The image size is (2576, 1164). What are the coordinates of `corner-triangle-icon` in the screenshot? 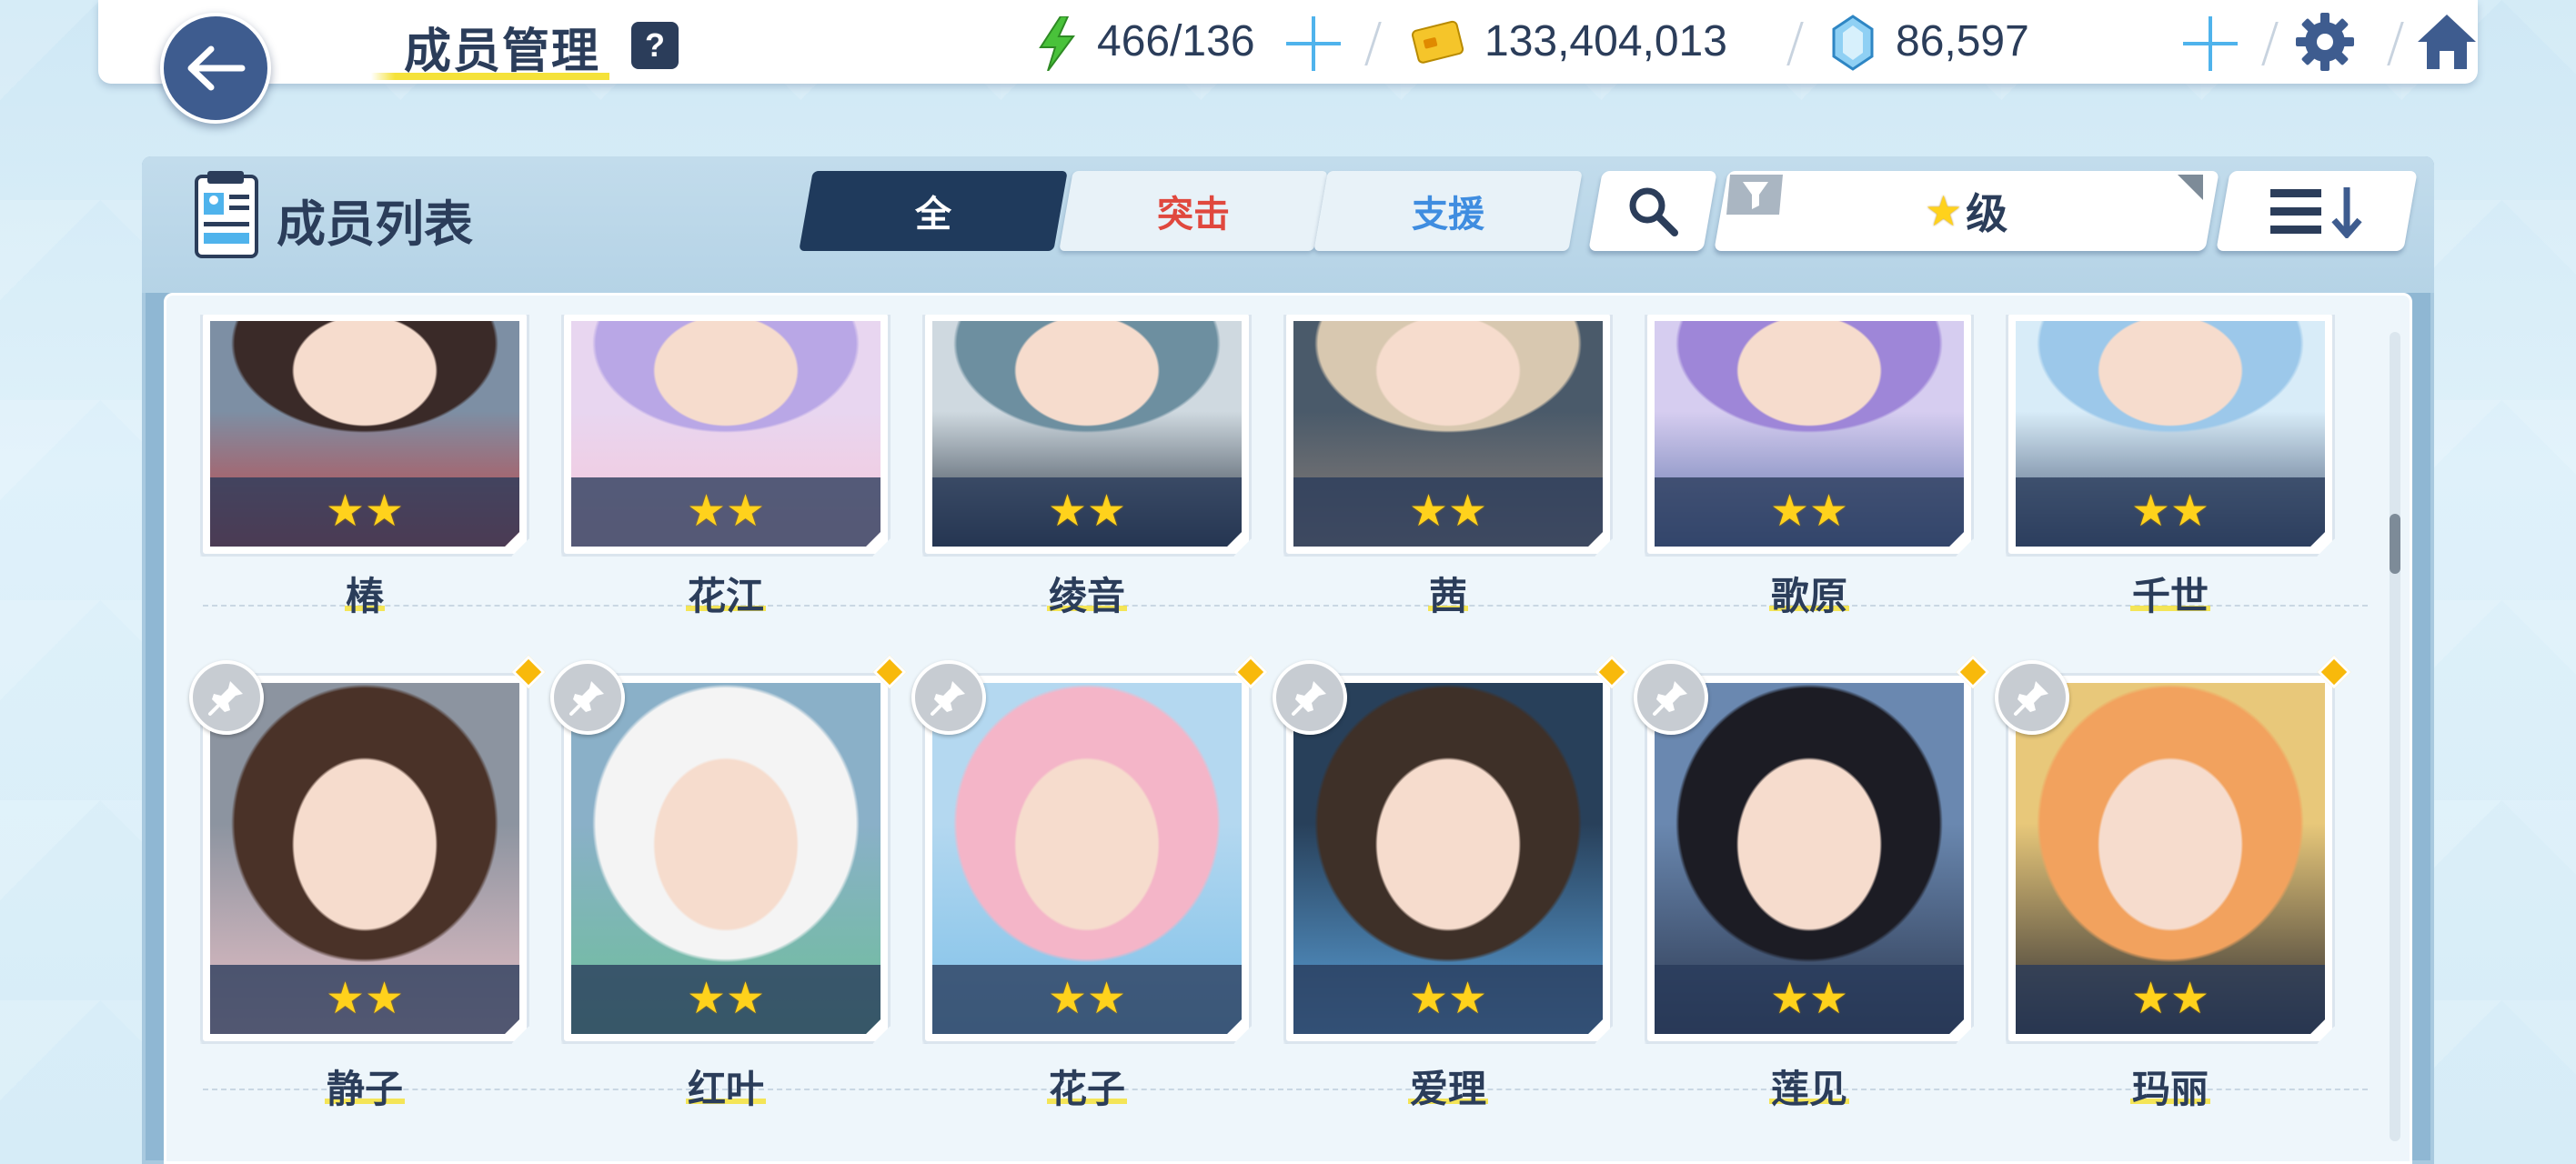 It's located at (2190, 188).